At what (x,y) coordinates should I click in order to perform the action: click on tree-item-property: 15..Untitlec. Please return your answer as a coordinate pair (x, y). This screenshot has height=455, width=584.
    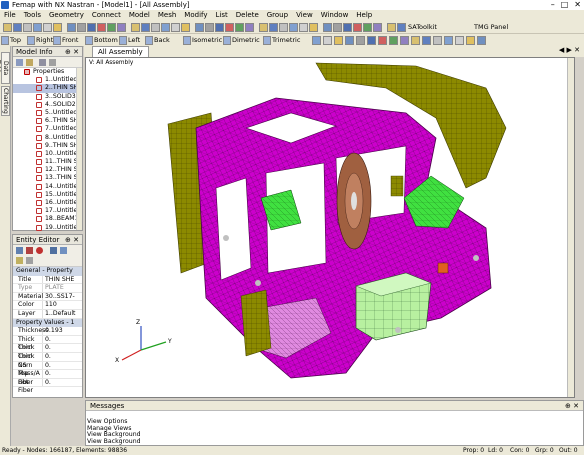
    Looking at the image, I should click on (47, 195).